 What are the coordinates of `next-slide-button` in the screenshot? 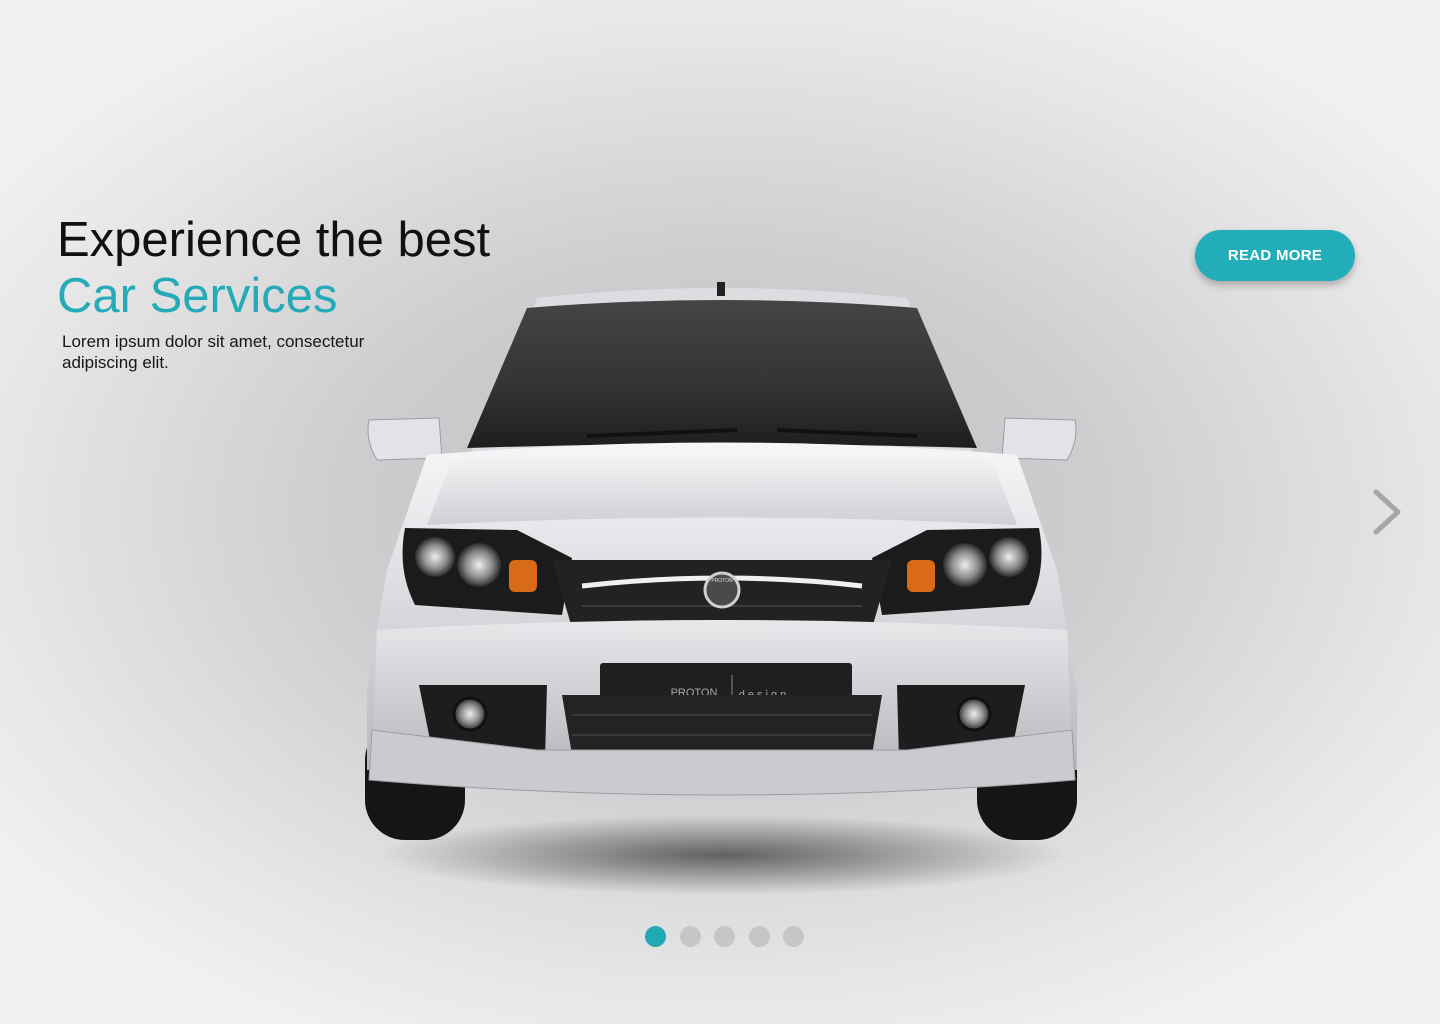 It's located at (1387, 512).